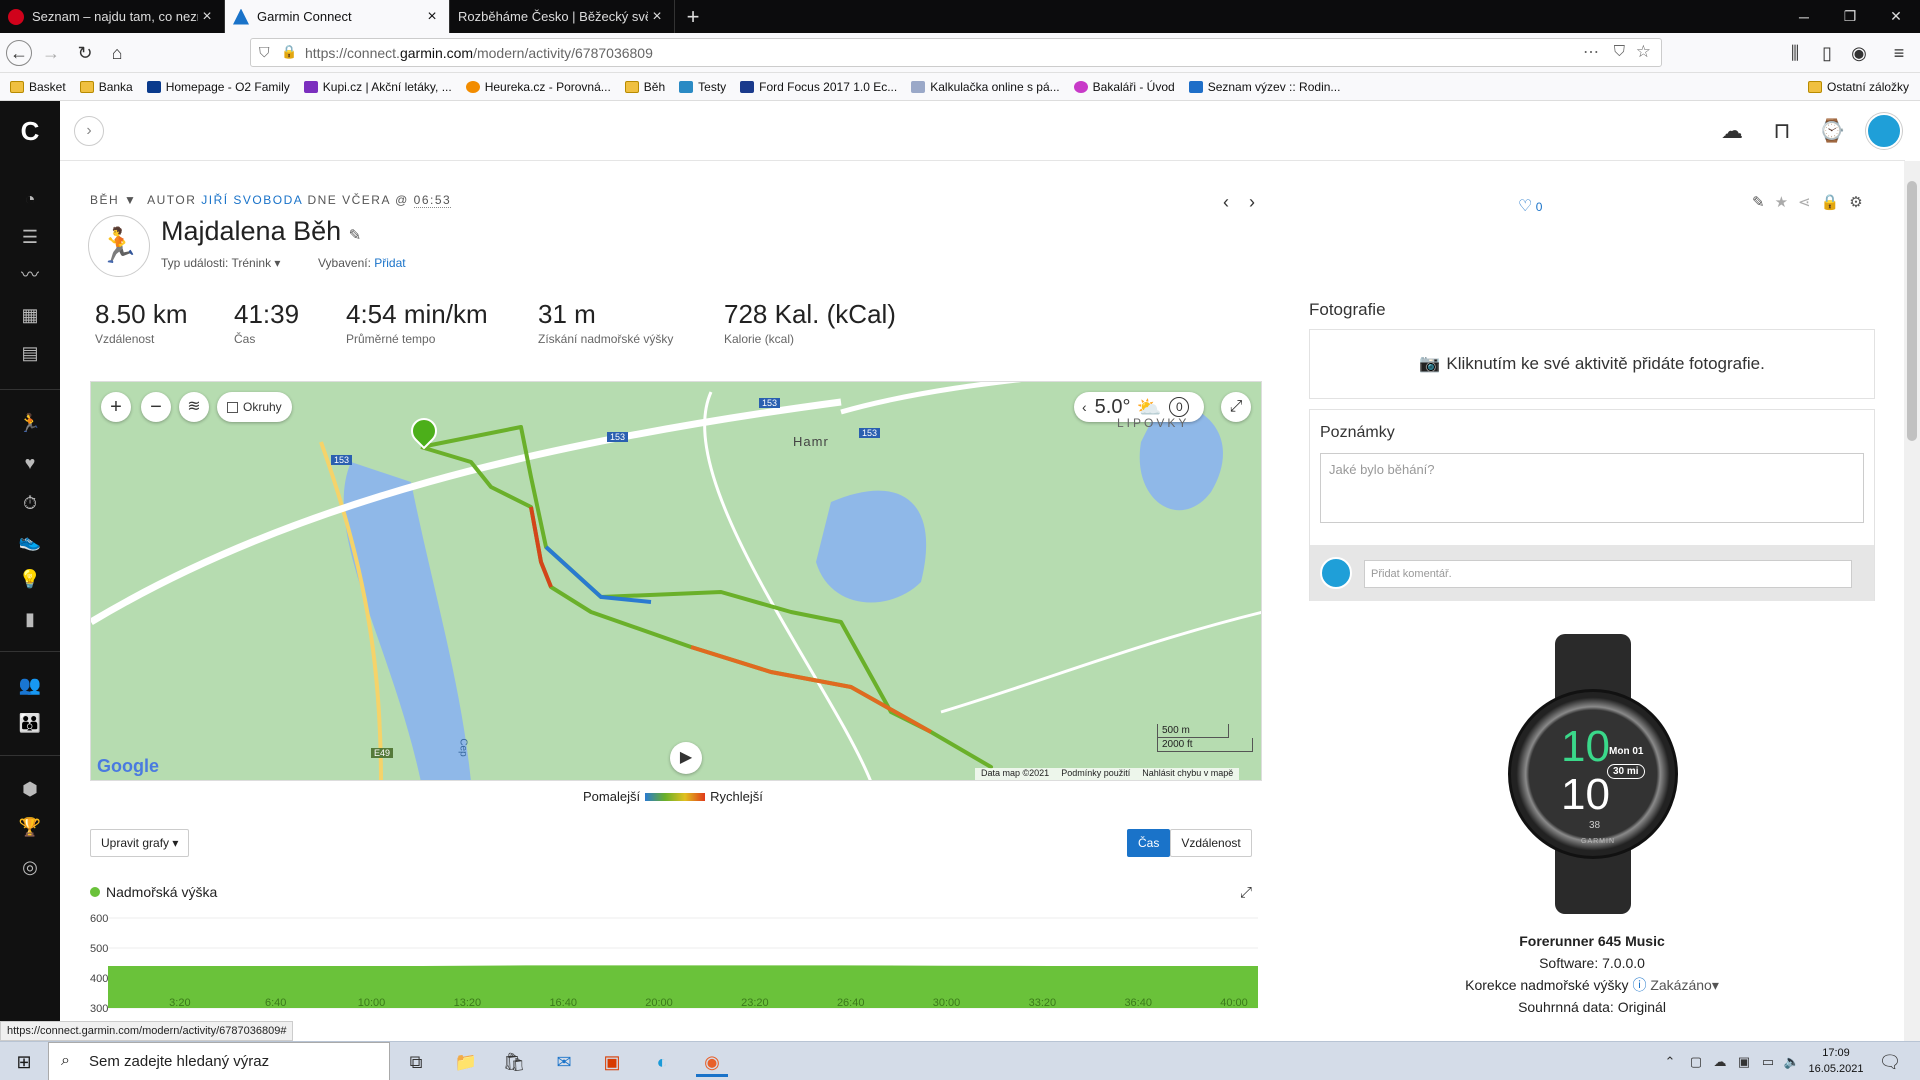 The image size is (1920, 1080). I want to click on pocket-icon: ⛉, so click(1619, 51).